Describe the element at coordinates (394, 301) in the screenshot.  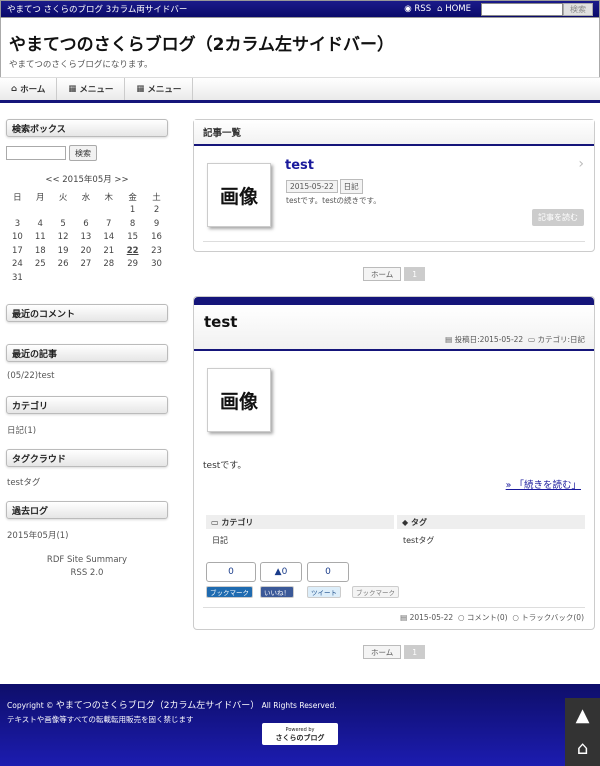
I see `article-topbar` at that location.